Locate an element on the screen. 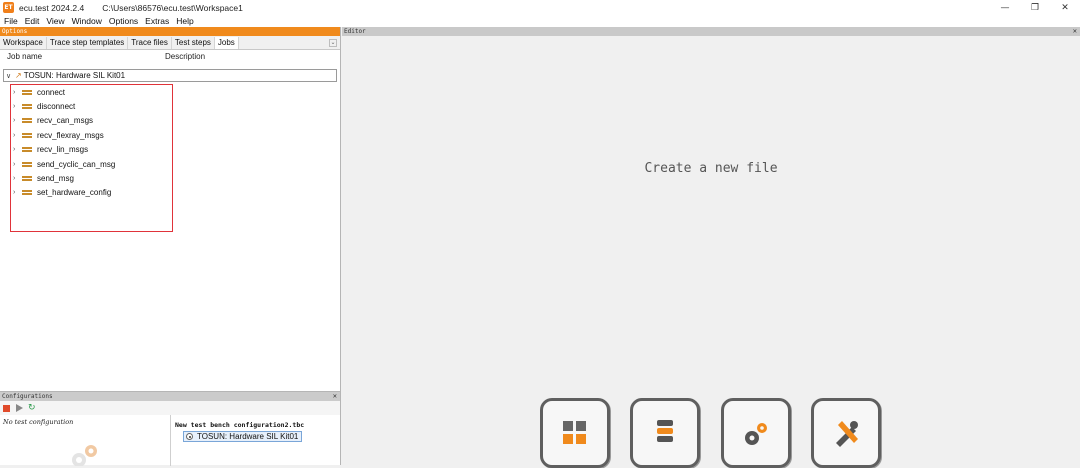  close-window-button: ✕ is located at coordinates (1065, 7).